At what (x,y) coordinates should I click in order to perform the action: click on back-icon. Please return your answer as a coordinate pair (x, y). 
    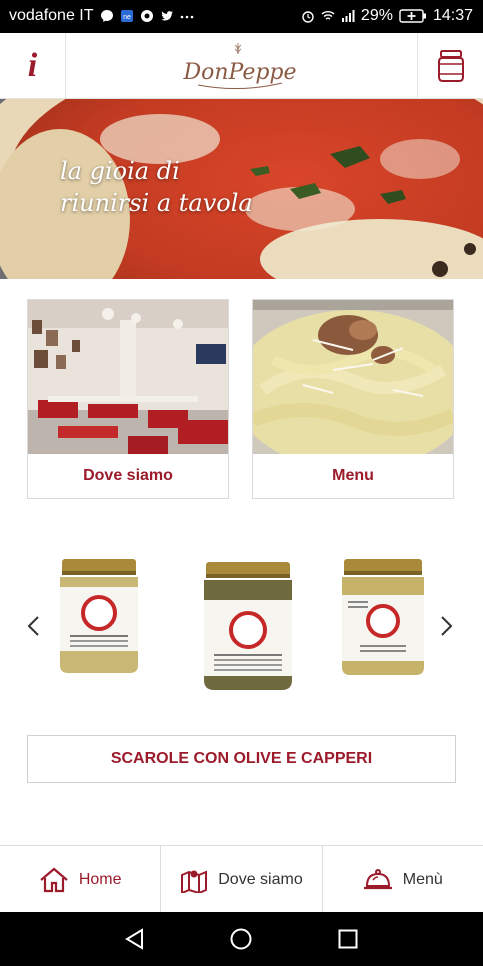
    Looking at the image, I should click on (135, 939).